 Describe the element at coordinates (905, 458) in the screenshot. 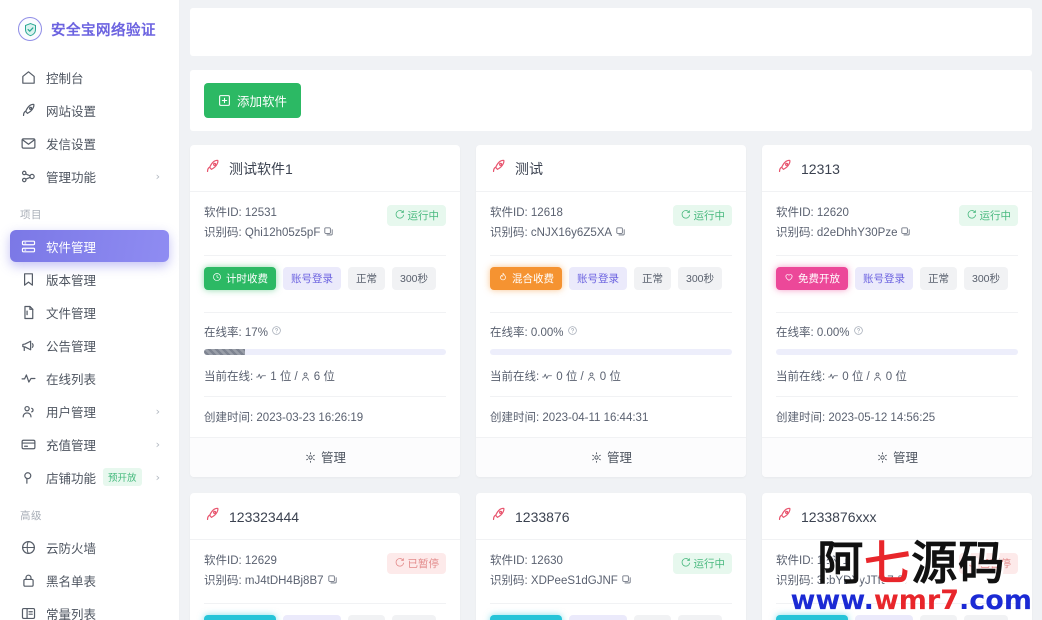

I see `manage-label: 管理` at that location.